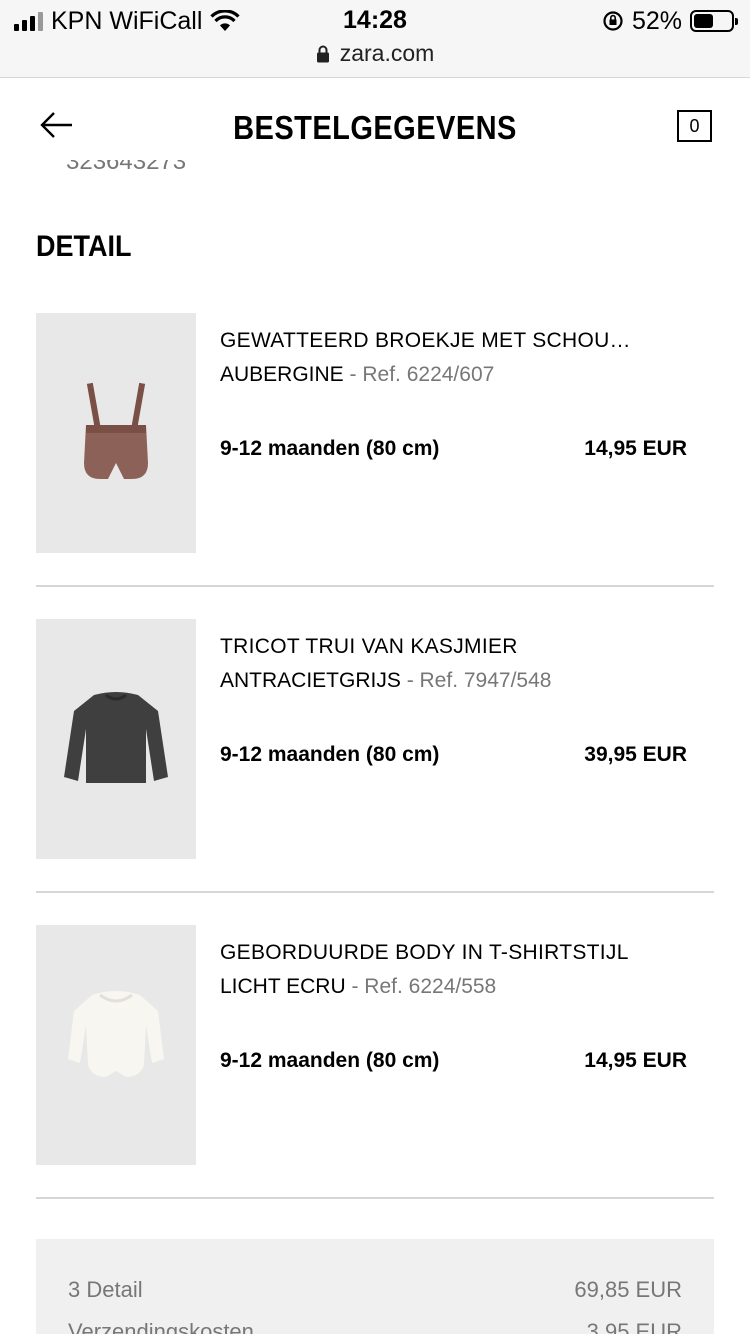 The width and height of the screenshot is (750, 1334). Describe the element at coordinates (628, 1289) in the screenshot. I see `summary-items-total: 69,85 EUR` at that location.